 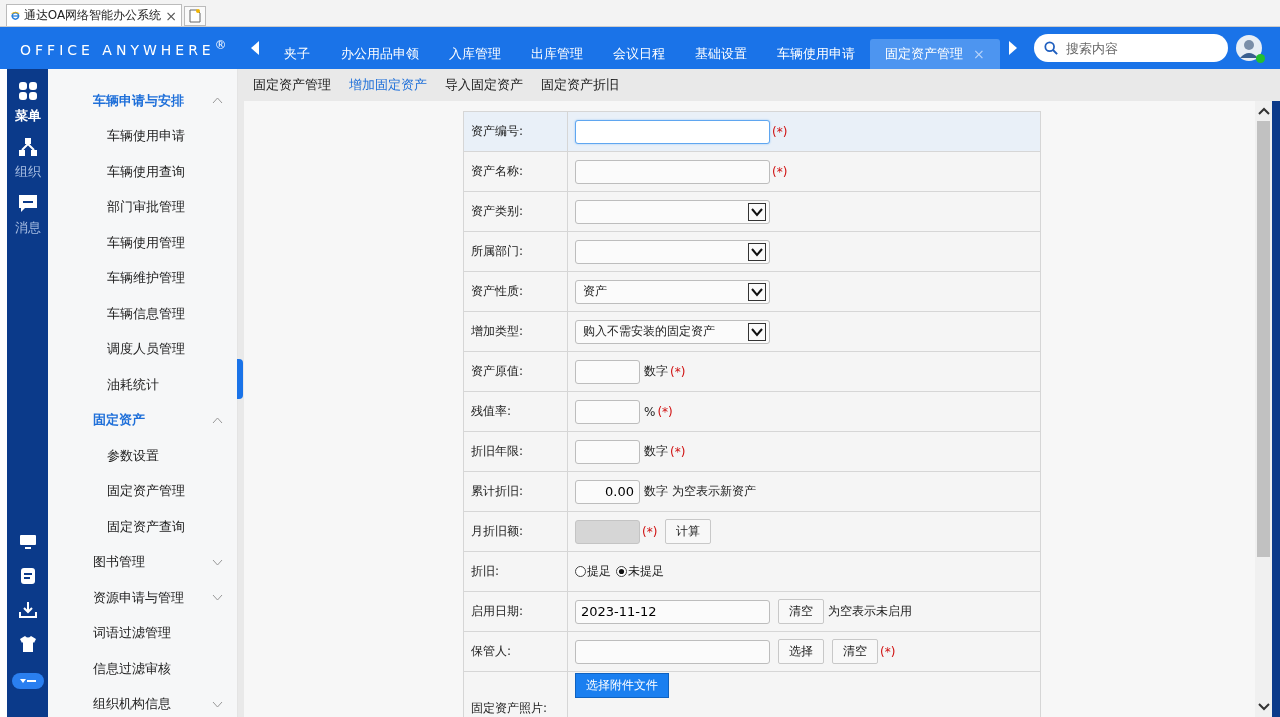 I want to click on monitor-icon, so click(x=27, y=542).